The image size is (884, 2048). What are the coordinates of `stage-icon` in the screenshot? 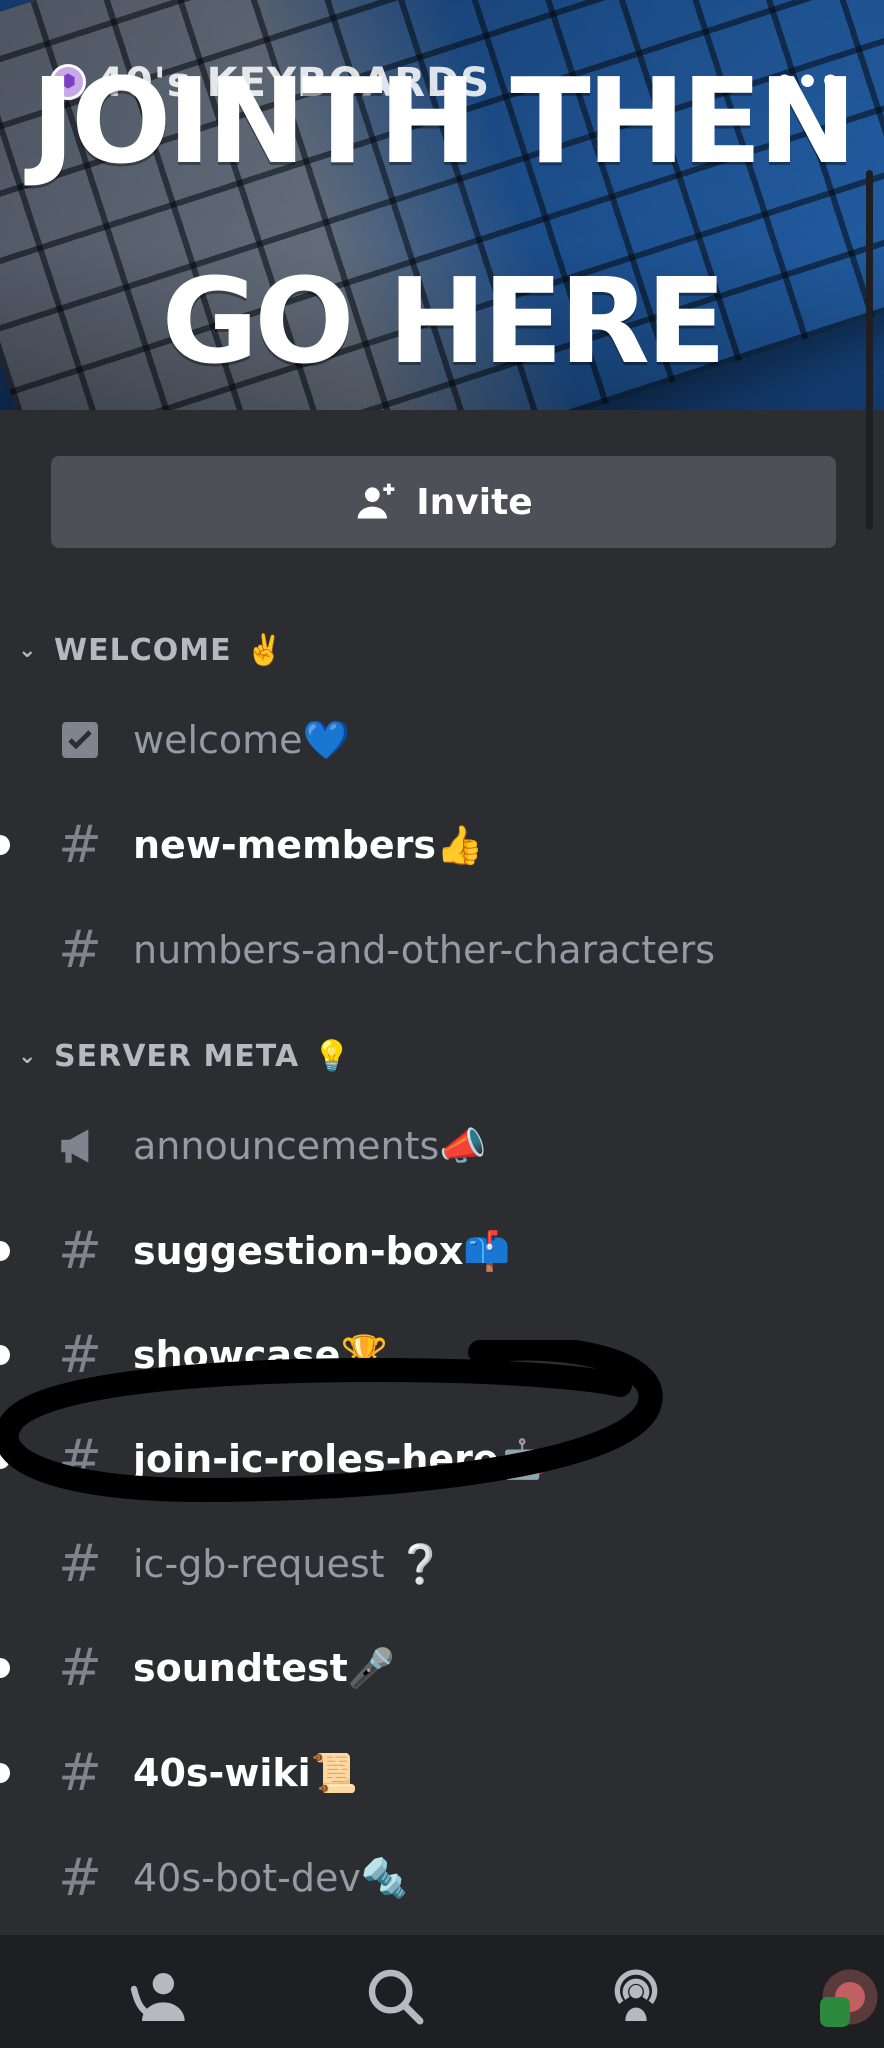 It's located at (636, 1995).